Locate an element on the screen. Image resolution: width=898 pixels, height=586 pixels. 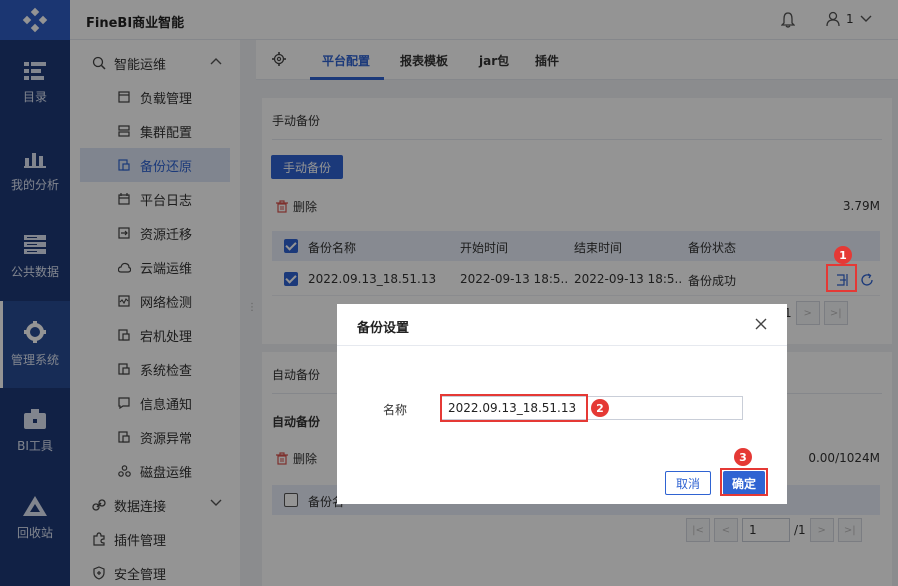
callout-badge-2: 2 is located at coordinates (600, 408).